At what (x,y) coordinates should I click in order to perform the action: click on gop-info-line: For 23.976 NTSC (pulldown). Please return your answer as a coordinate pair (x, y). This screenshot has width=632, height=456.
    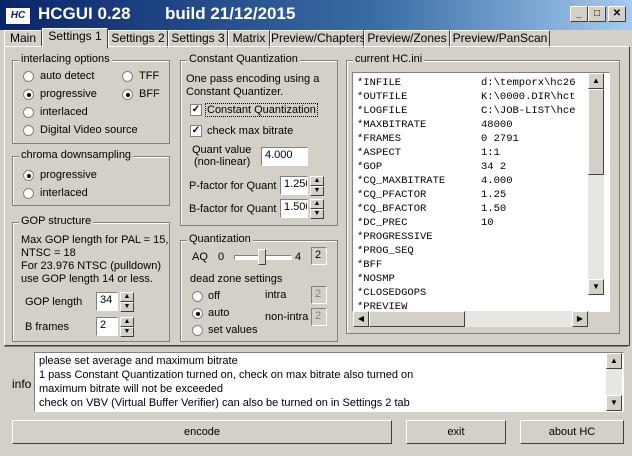
    Looking at the image, I should click on (91, 266).